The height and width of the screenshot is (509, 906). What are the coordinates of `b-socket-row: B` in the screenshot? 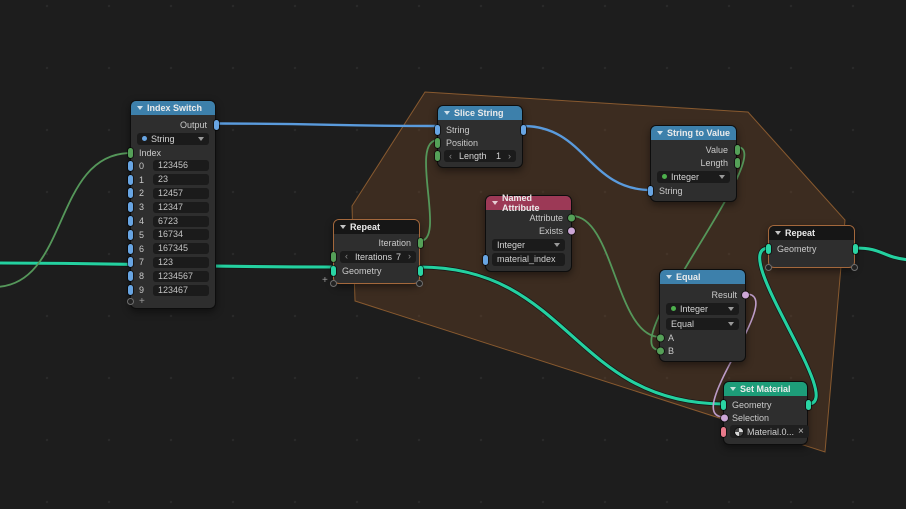 It's located at (700, 350).